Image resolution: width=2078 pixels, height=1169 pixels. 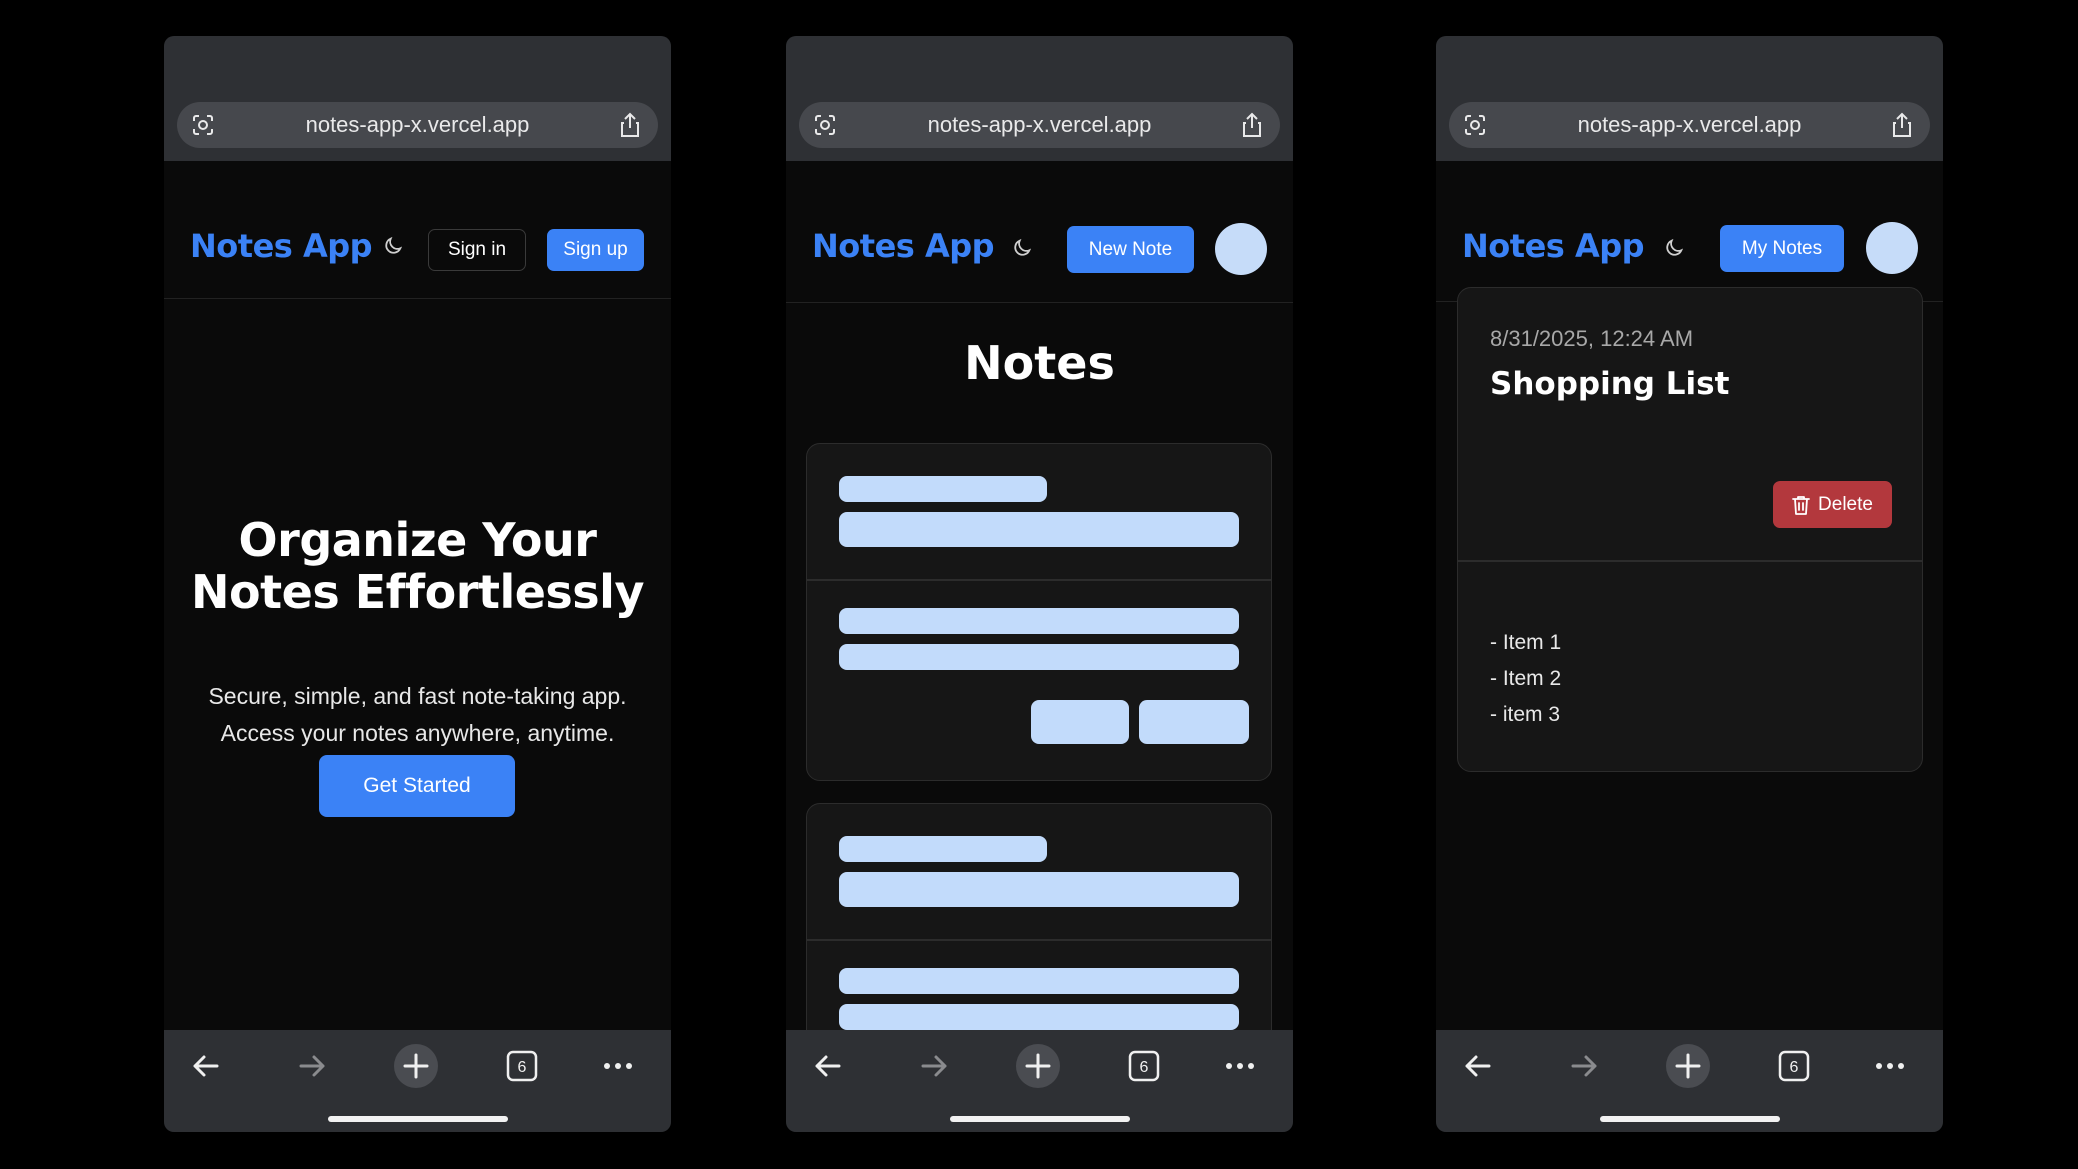 I want to click on app-header: Notes App New Note, so click(x=1039, y=232).